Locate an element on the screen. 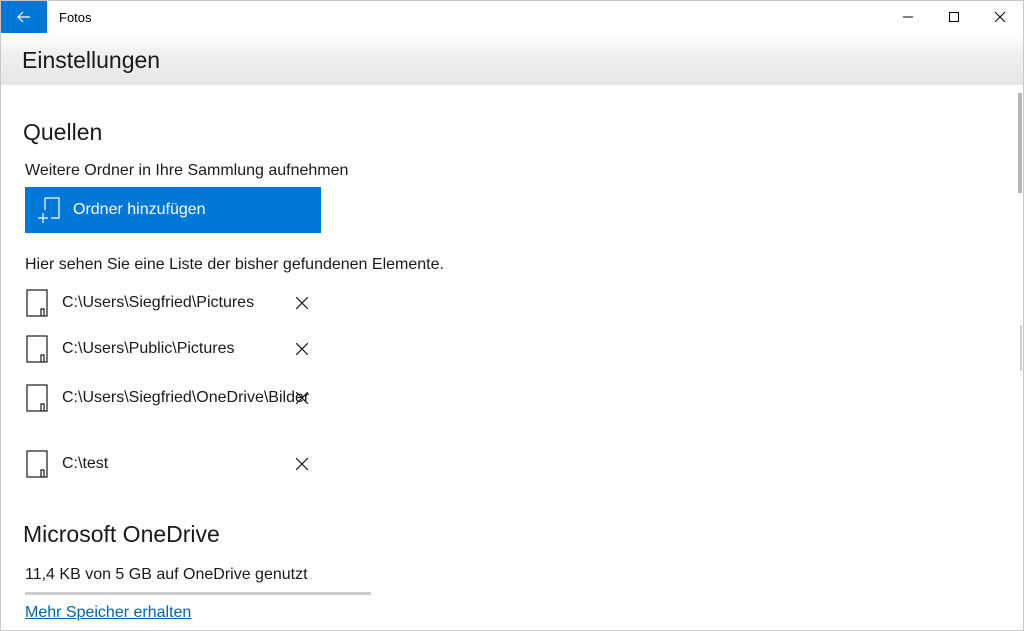  onedrive-usage-text: 11,4 KB von 5 GB auf OneDrive genutzt is located at coordinates (166, 574).